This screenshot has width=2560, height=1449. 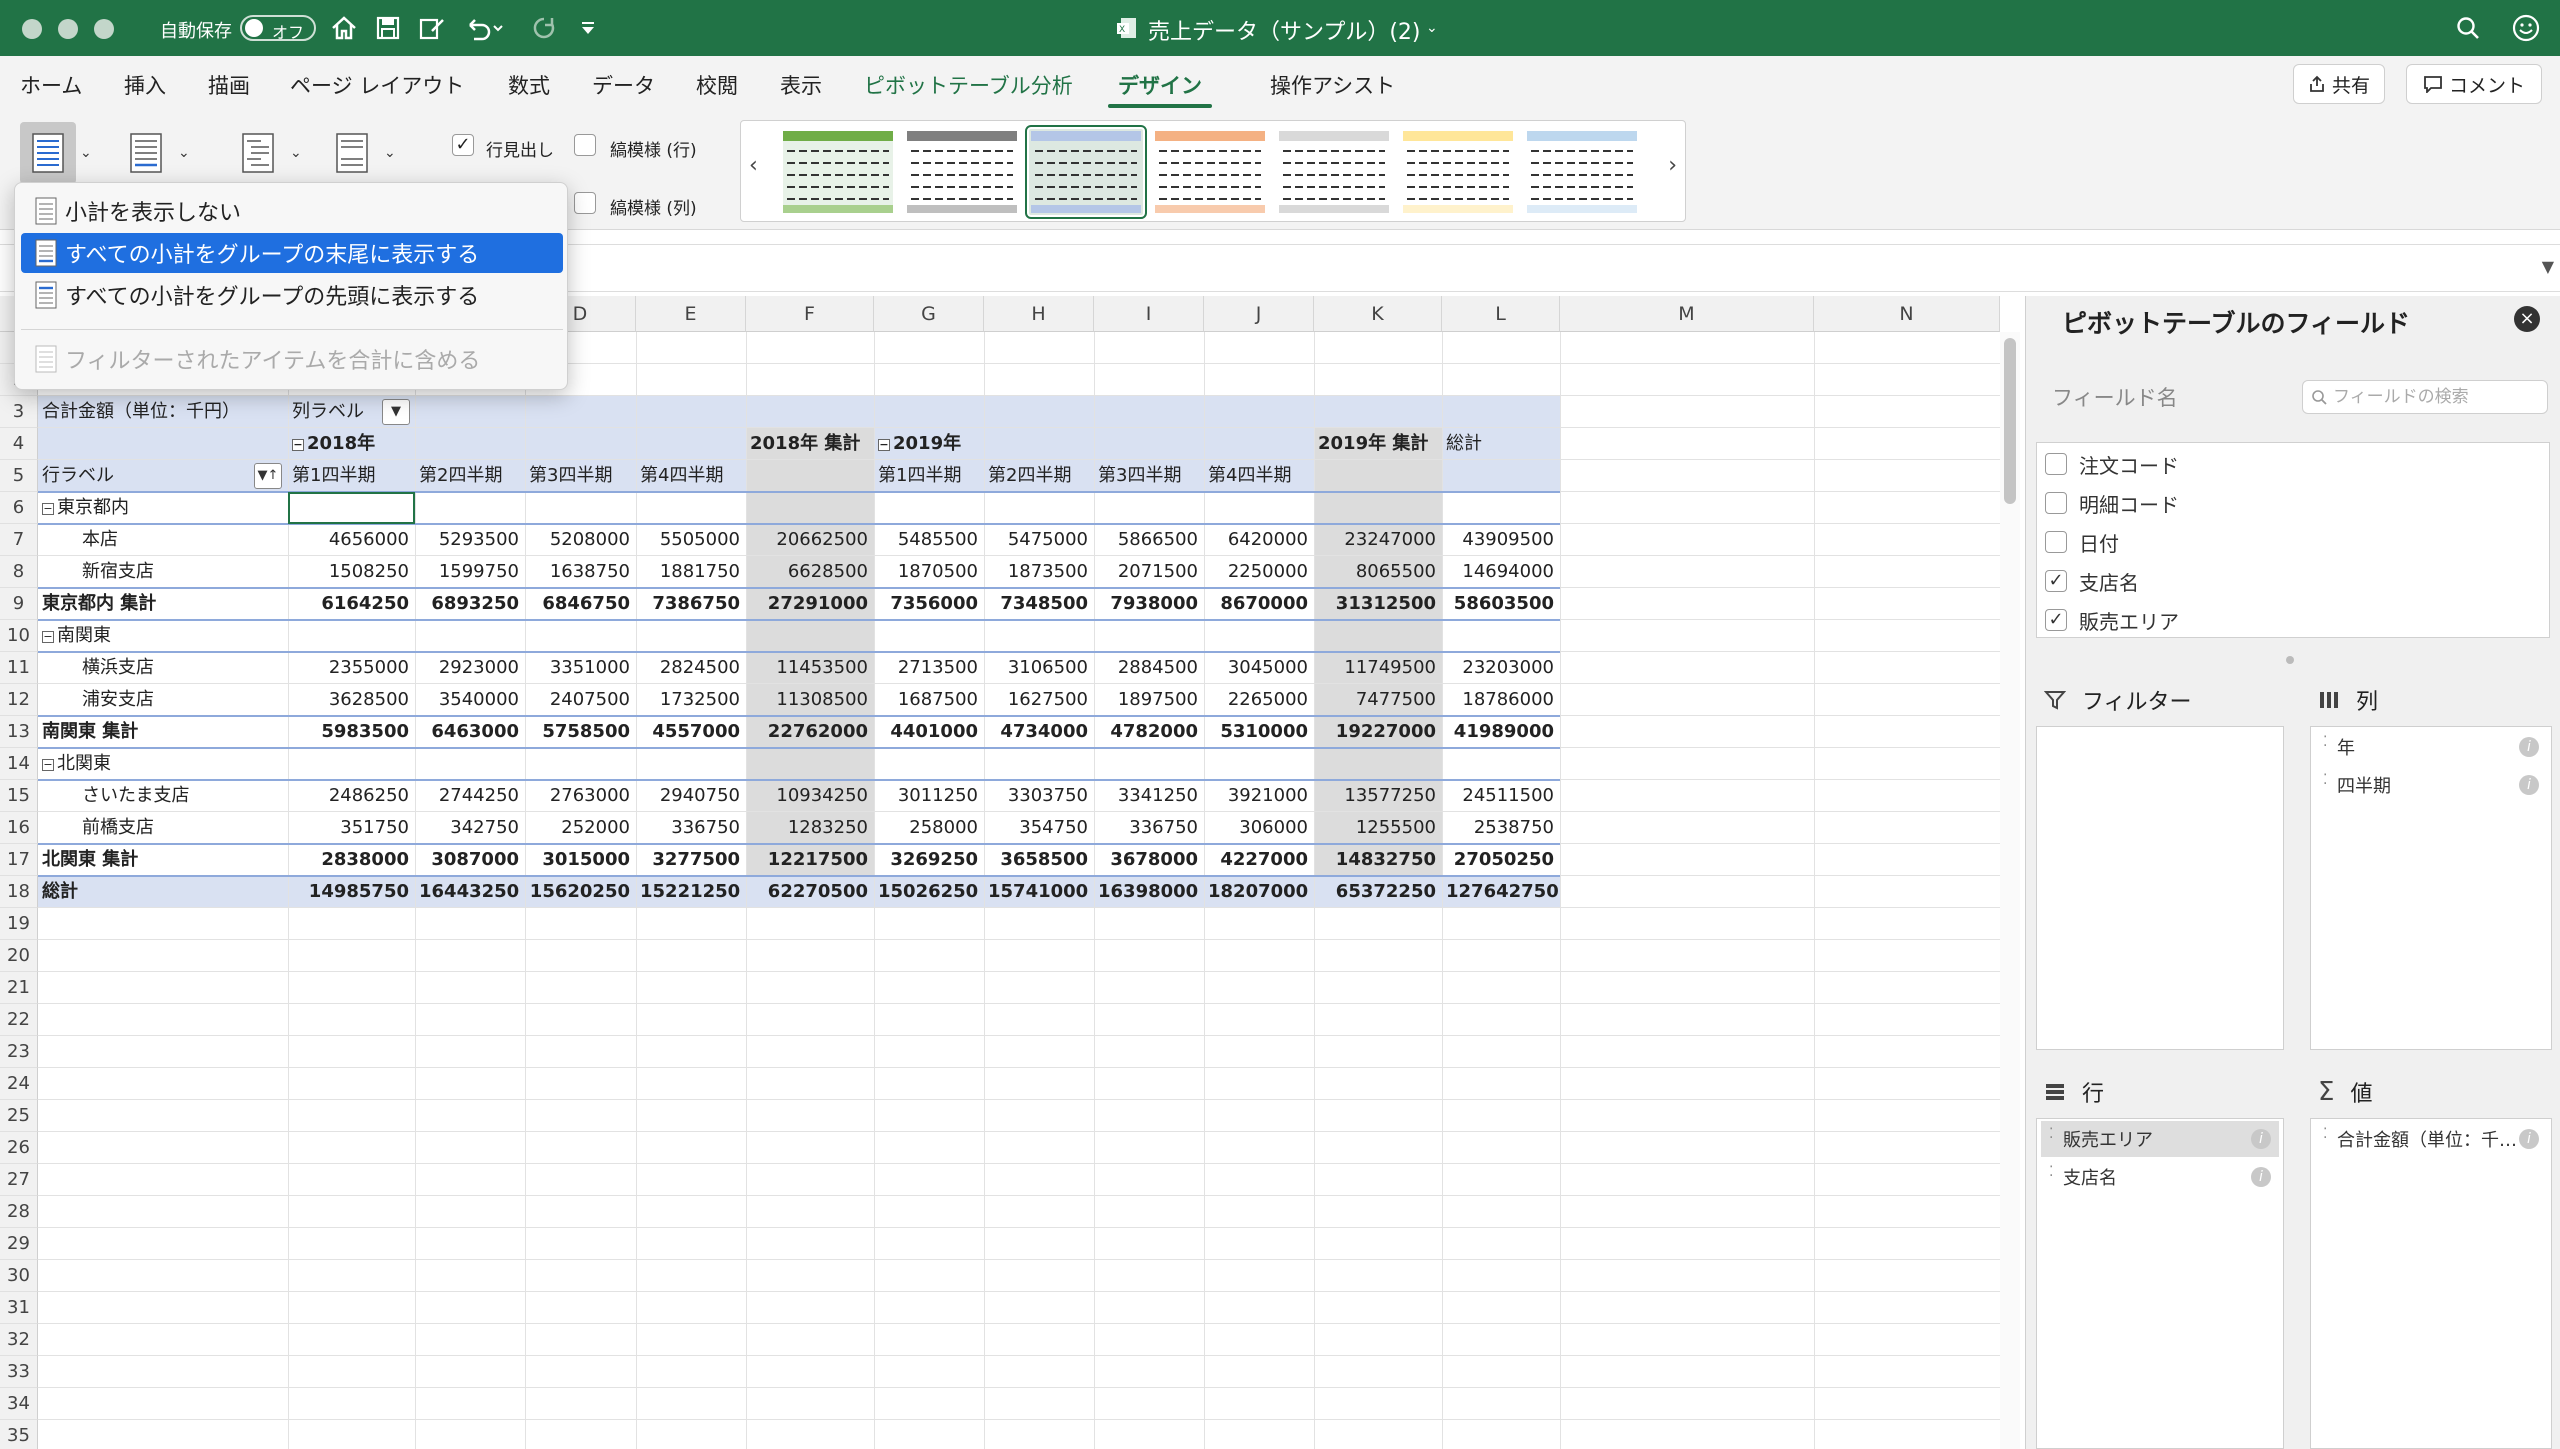 What do you see at coordinates (582, 476) in the screenshot?
I see `quarter-header: 第3四半期` at bounding box center [582, 476].